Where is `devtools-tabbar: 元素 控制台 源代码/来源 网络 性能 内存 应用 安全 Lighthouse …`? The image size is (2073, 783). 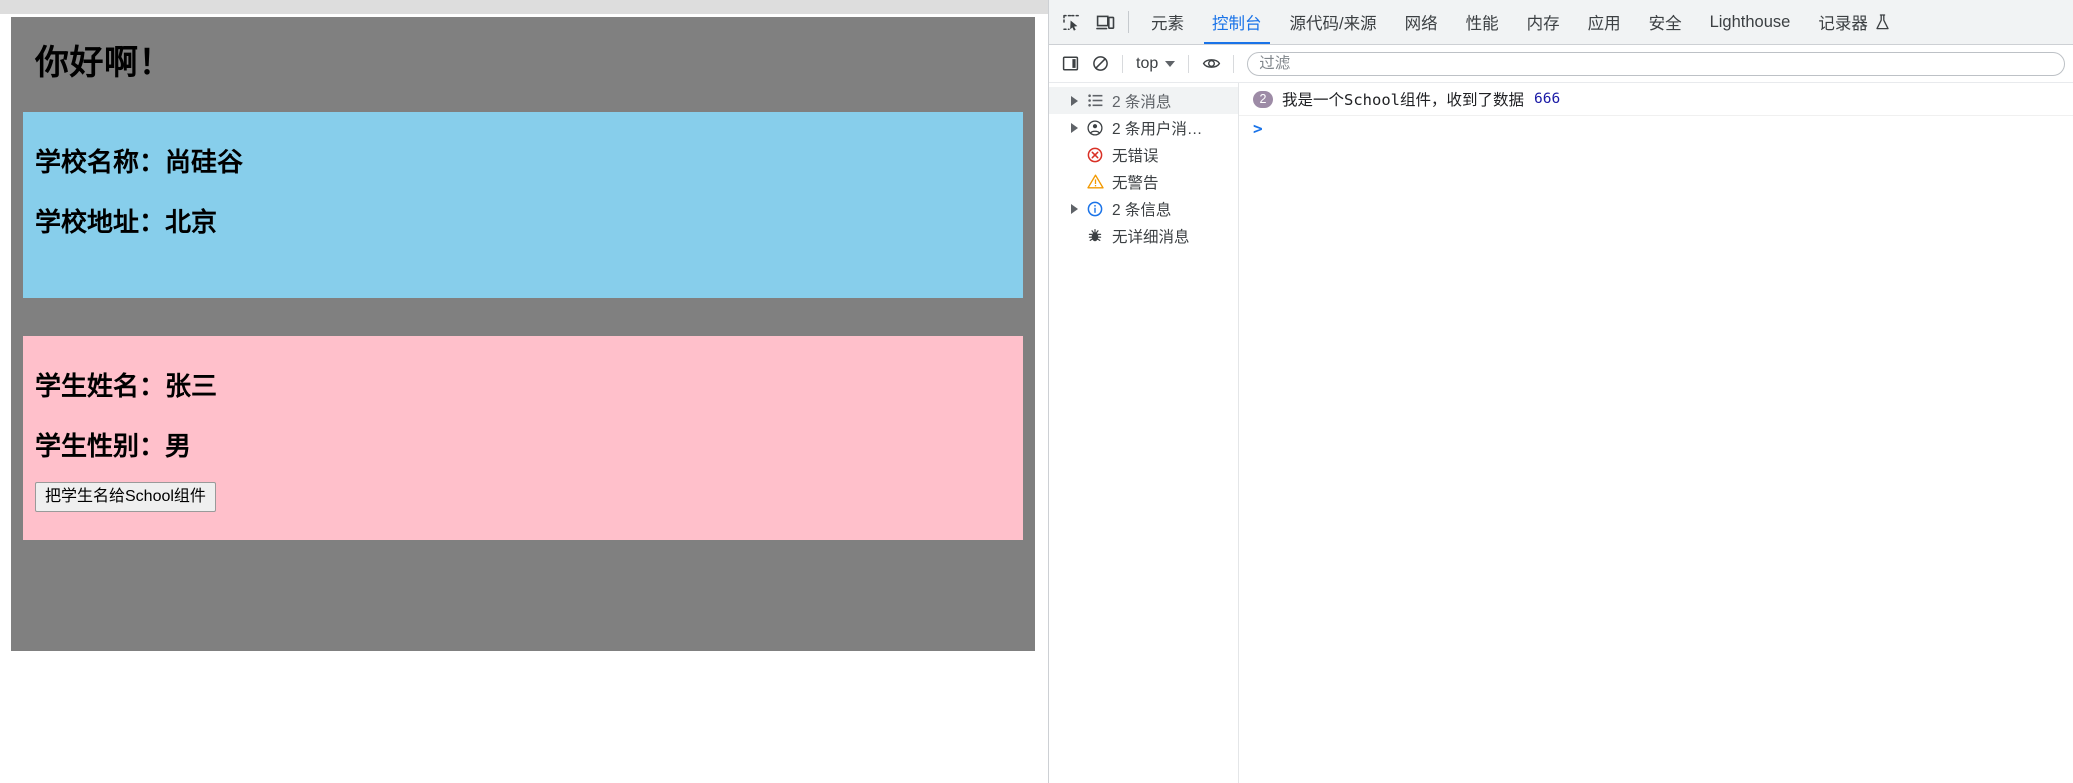 devtools-tabbar: 元素 控制台 源代码/来源 网络 性能 内存 应用 安全 Lighthouse … is located at coordinates (1561, 22).